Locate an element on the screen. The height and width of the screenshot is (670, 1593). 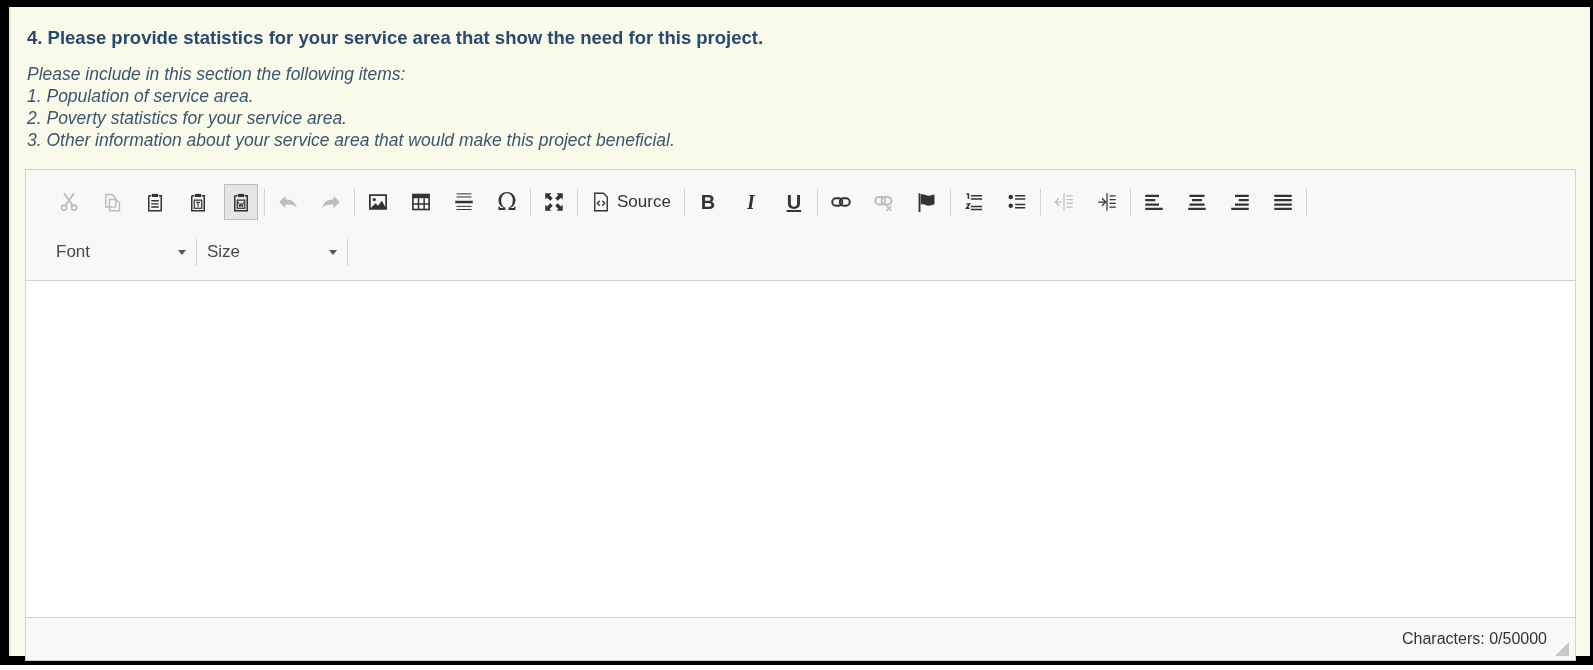
expand-icon is located at coordinates (554, 202).